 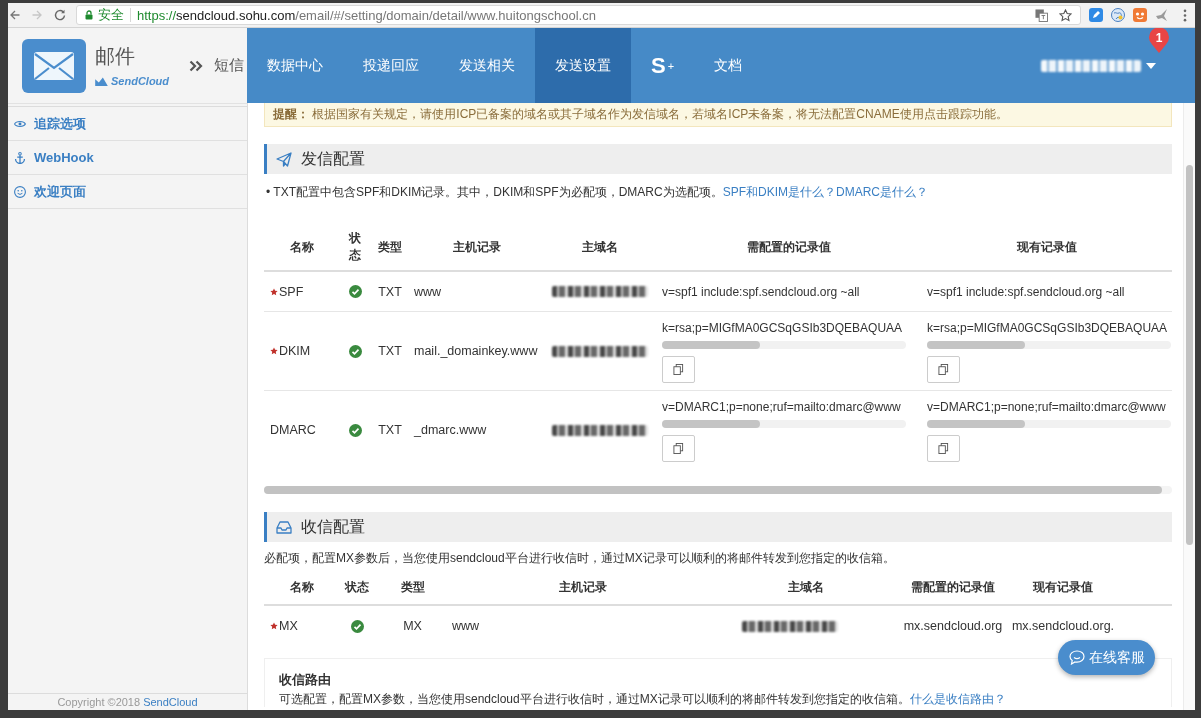 I want to click on record-type: MX, so click(x=412, y=626).